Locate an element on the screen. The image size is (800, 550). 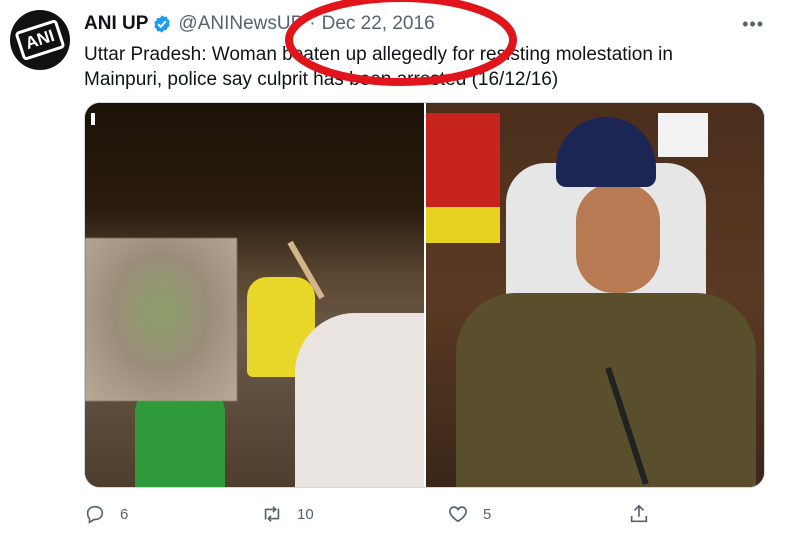
more-options-icon: ••• is located at coordinates (753, 24).